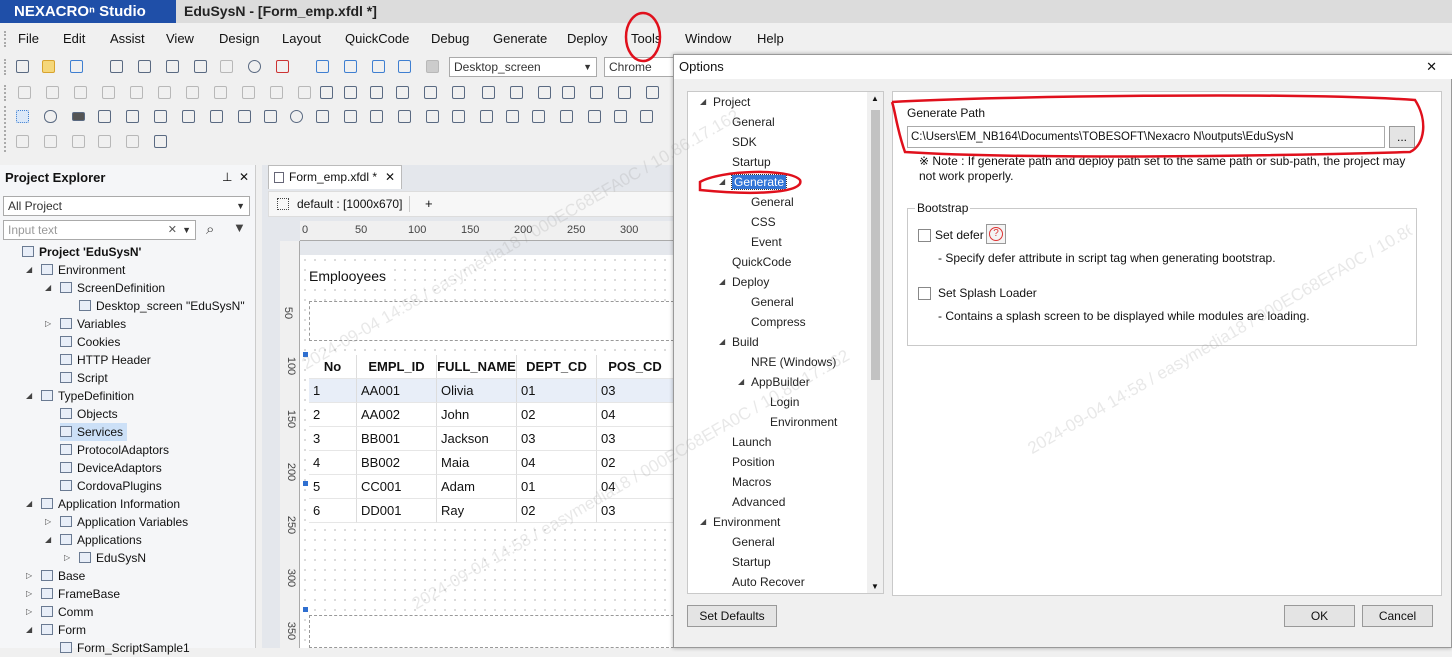 The image size is (1452, 657). What do you see at coordinates (322, 116) in the screenshot?
I see `checkbox-component-icon` at bounding box center [322, 116].